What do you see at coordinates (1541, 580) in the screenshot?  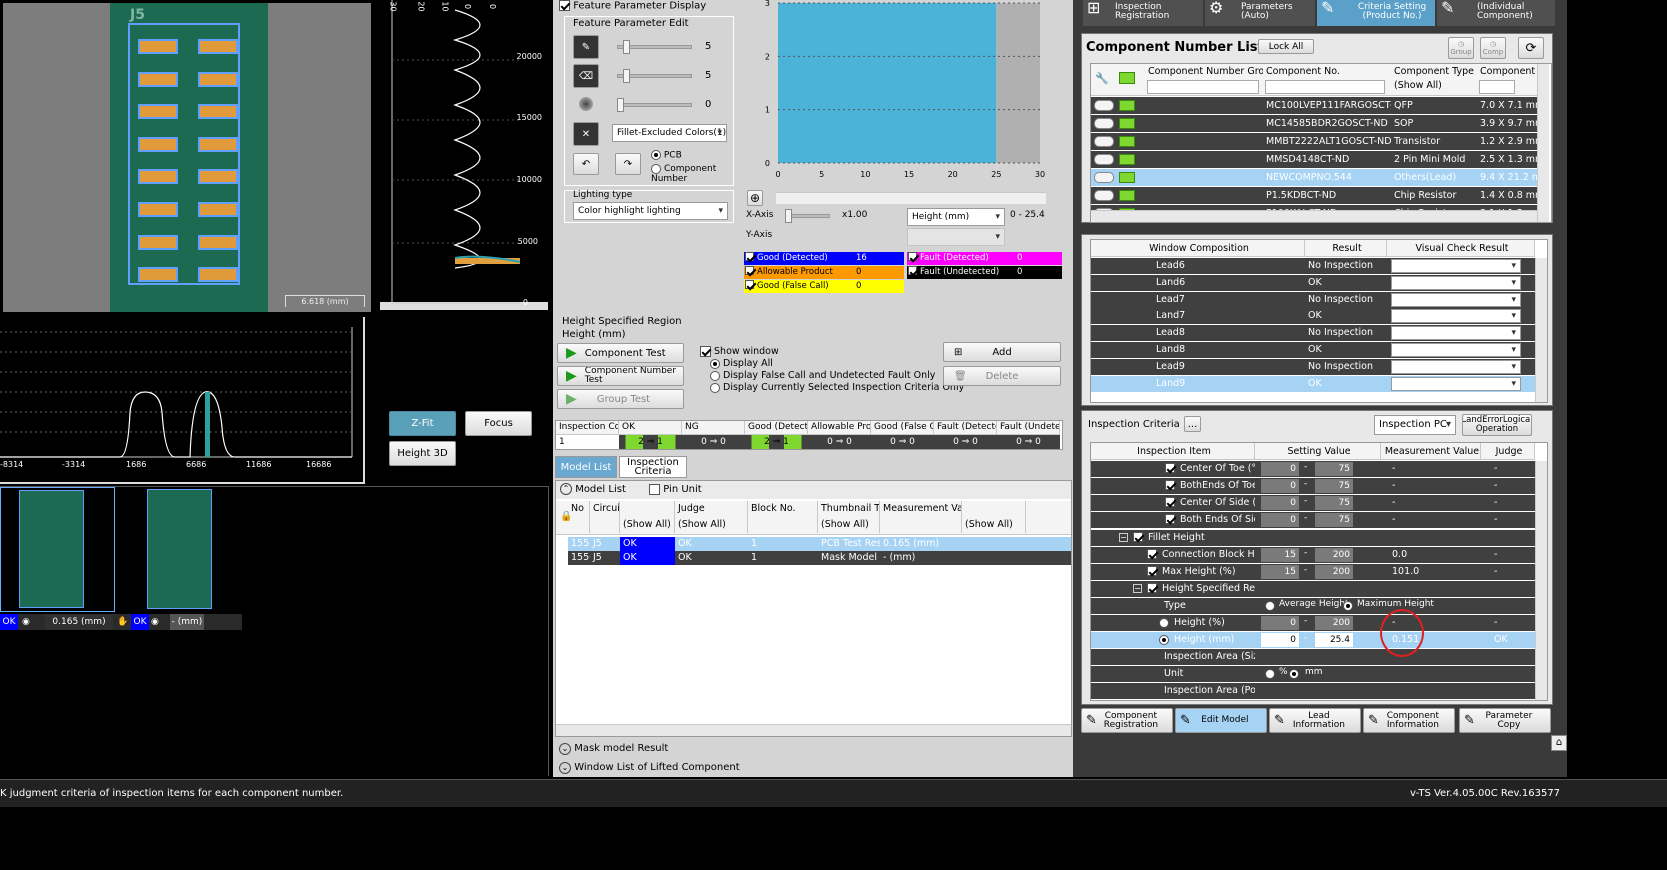 I see `criteria-vscroll` at bounding box center [1541, 580].